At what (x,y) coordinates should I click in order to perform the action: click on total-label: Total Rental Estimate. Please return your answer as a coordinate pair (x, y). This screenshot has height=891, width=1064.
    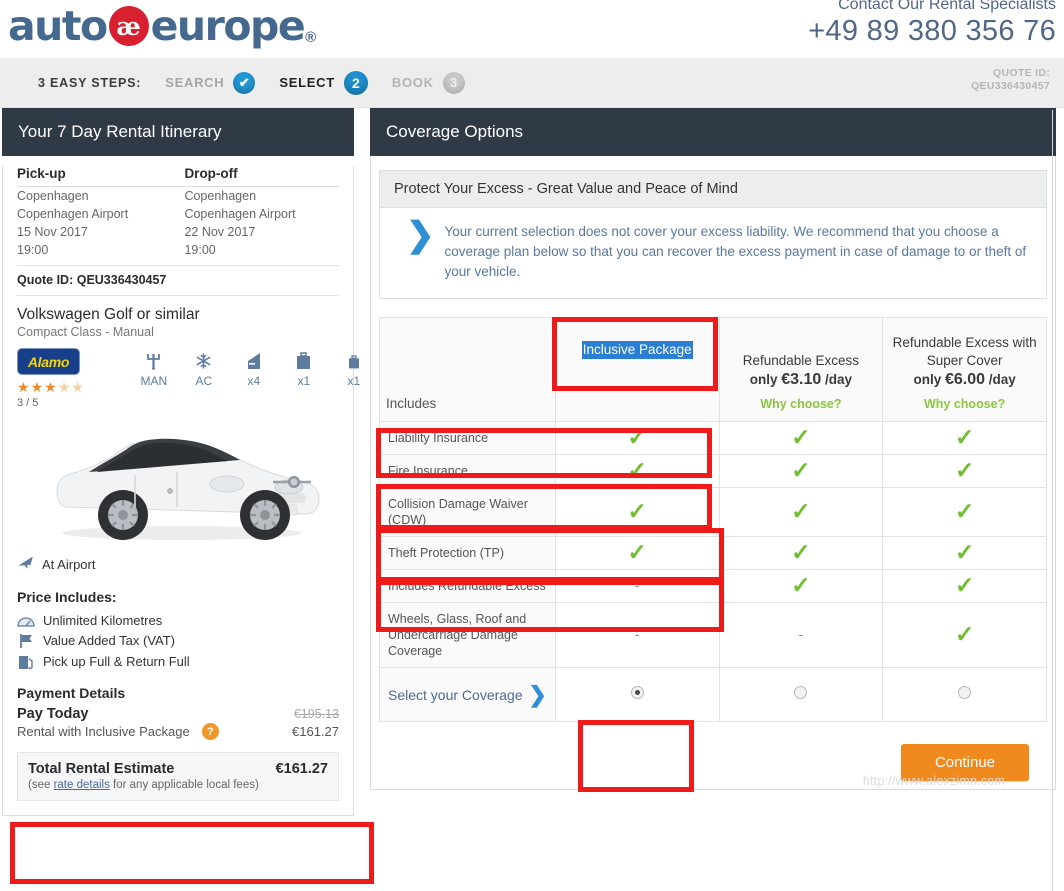
    Looking at the image, I should click on (101, 769).